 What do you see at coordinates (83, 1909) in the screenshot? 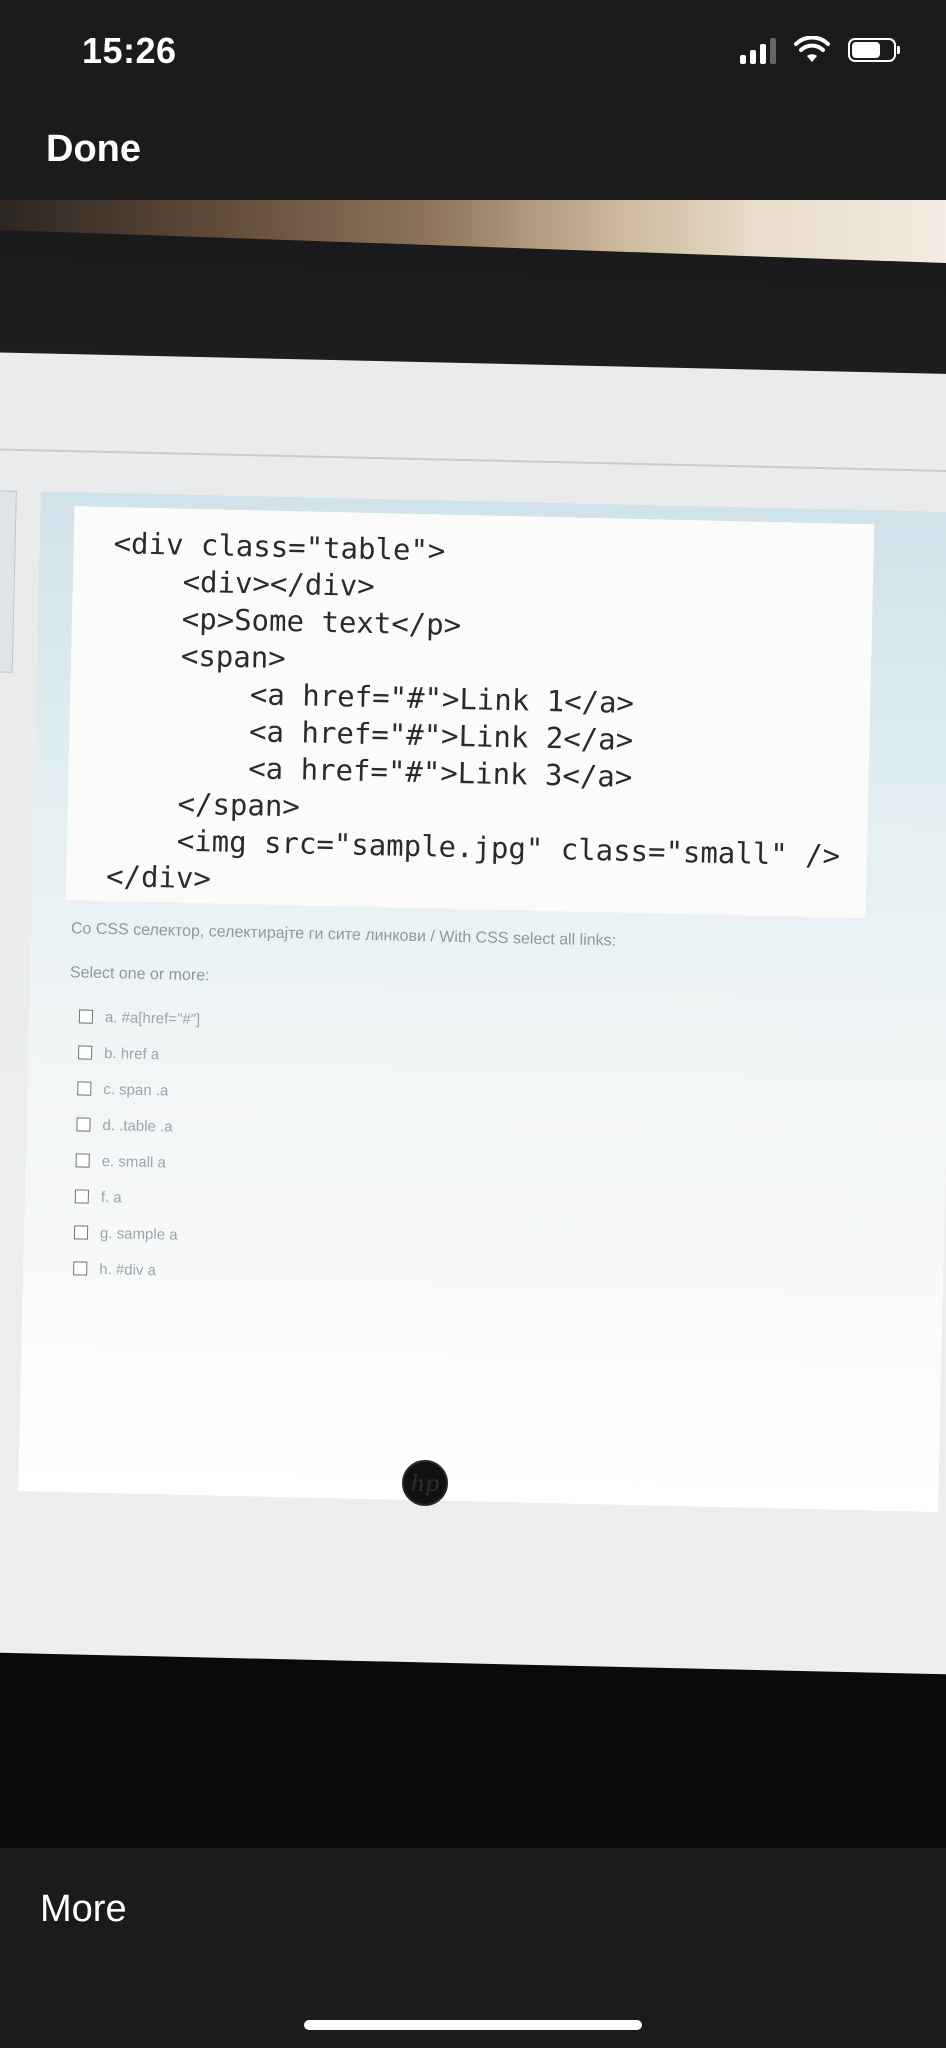
I see `more-button: More` at bounding box center [83, 1909].